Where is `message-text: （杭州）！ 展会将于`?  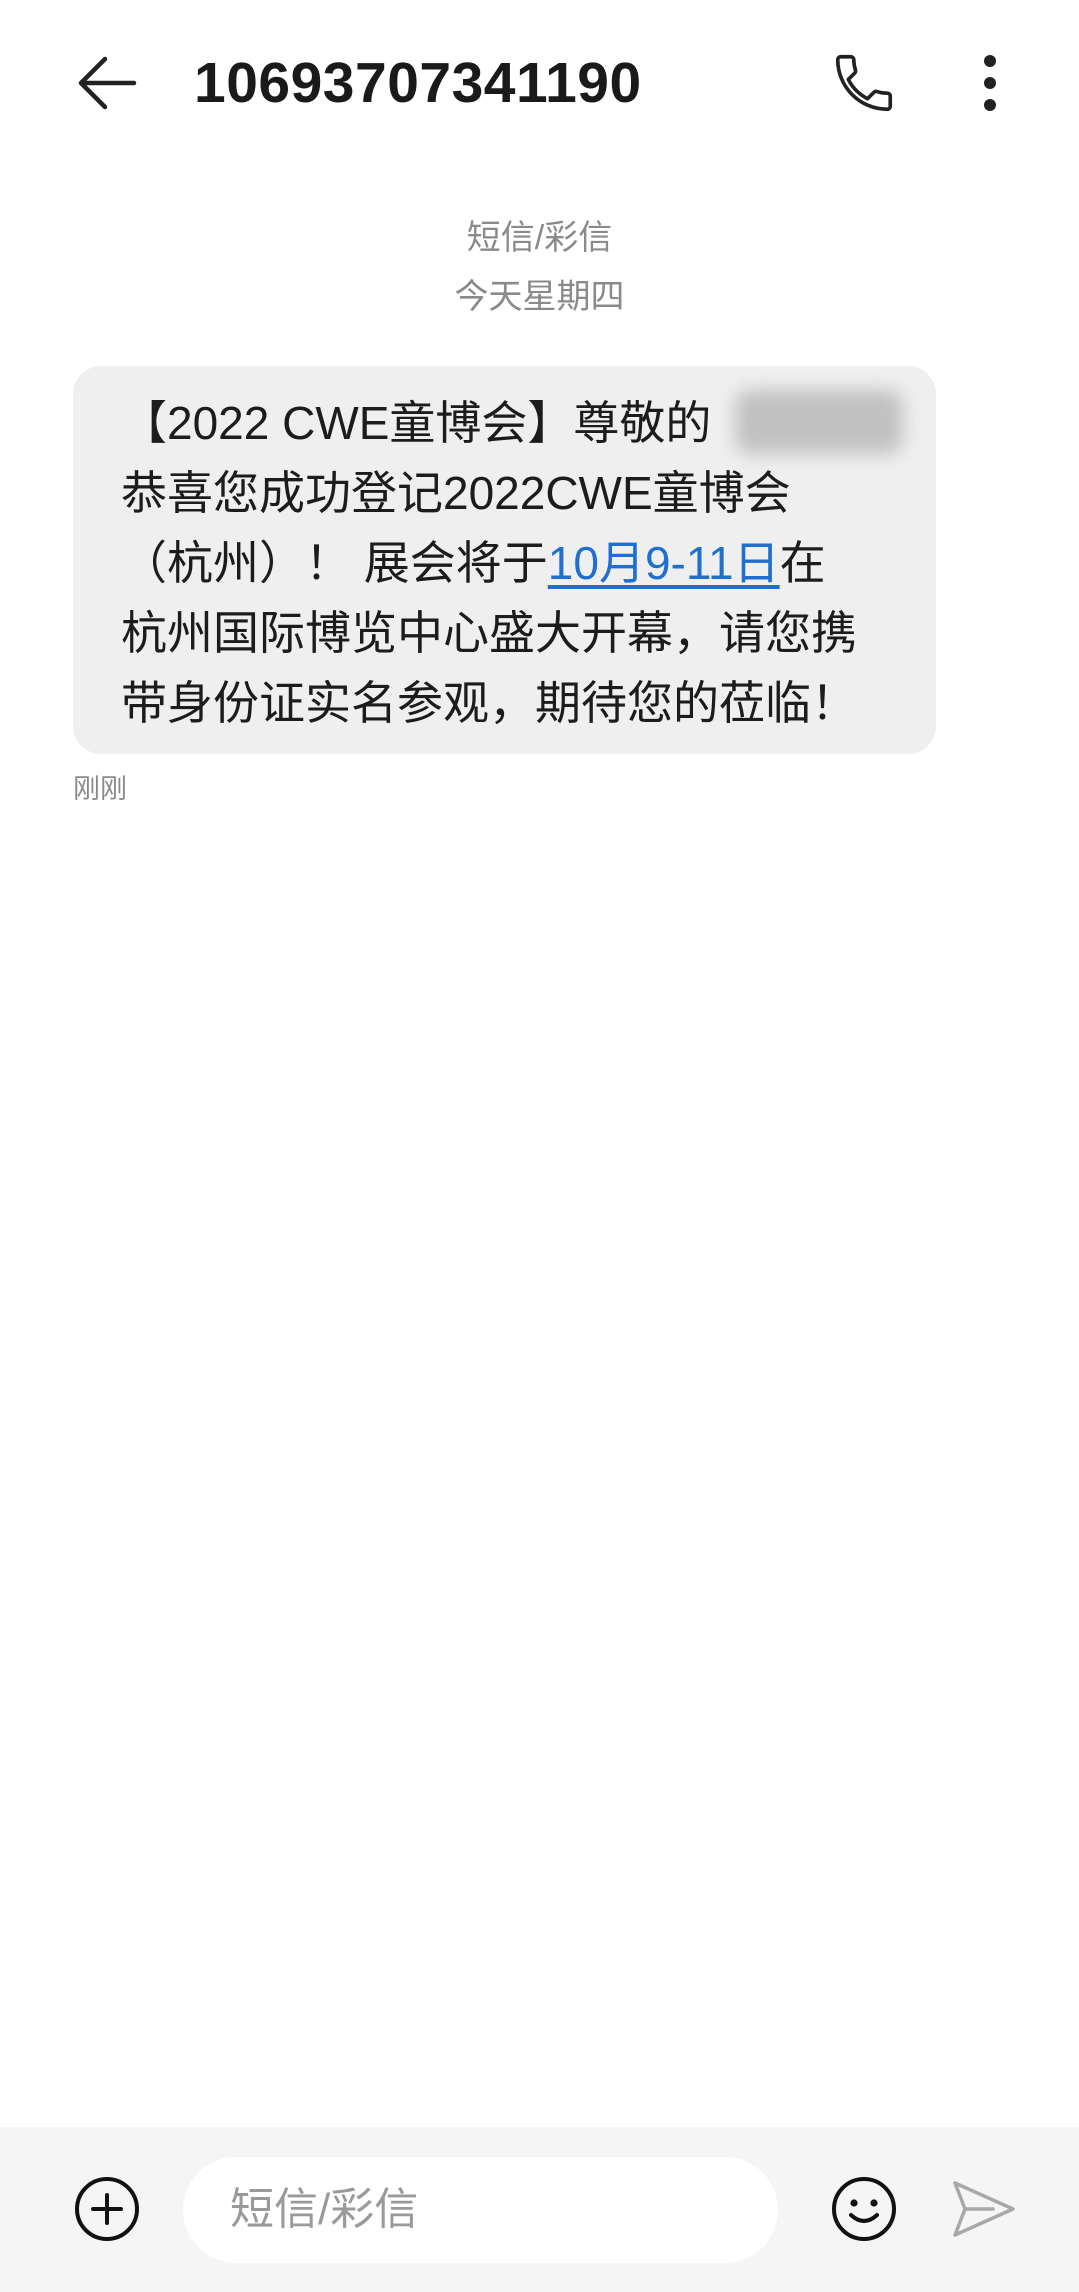
message-text: （杭州）！ 展会将于 is located at coordinates (334, 563).